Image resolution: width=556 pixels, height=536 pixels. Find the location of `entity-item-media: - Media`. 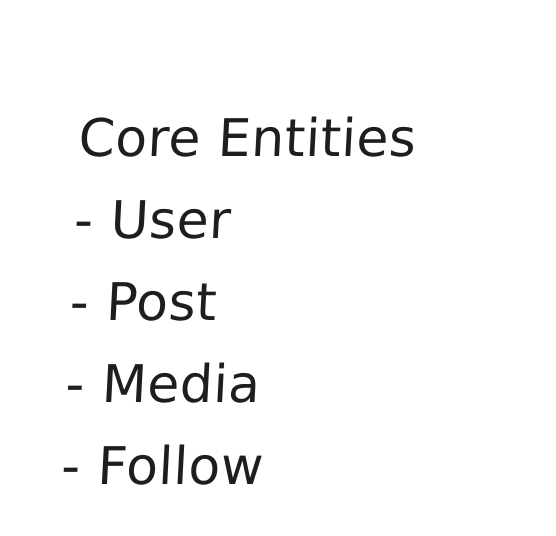

entity-item-media: - Media is located at coordinates (163, 385).